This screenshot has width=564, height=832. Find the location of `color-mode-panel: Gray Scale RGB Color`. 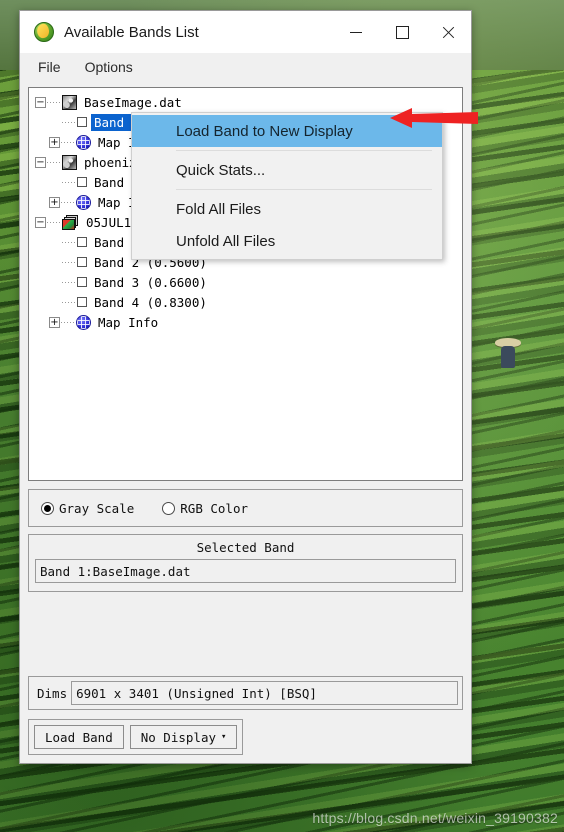

color-mode-panel: Gray Scale RGB Color is located at coordinates (245, 508).